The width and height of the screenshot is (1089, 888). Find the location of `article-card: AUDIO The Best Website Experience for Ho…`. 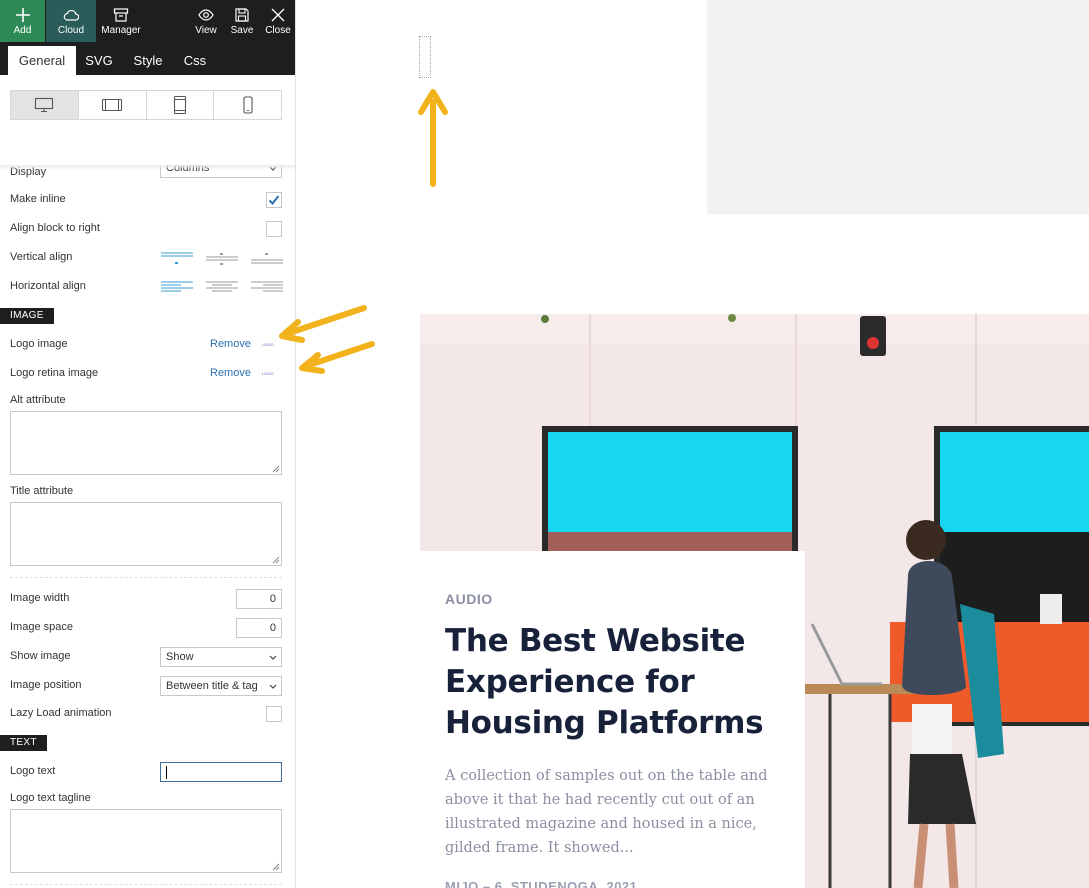

article-card: AUDIO The Best Website Experience for Ho… is located at coordinates (612, 719).